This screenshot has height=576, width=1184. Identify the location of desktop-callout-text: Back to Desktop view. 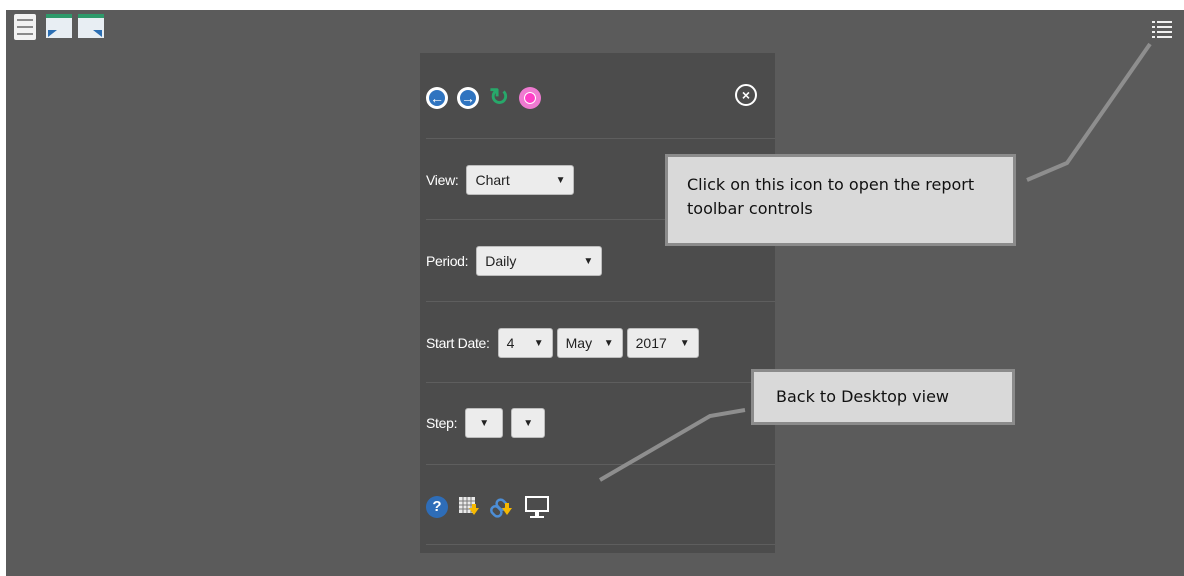
(862, 396).